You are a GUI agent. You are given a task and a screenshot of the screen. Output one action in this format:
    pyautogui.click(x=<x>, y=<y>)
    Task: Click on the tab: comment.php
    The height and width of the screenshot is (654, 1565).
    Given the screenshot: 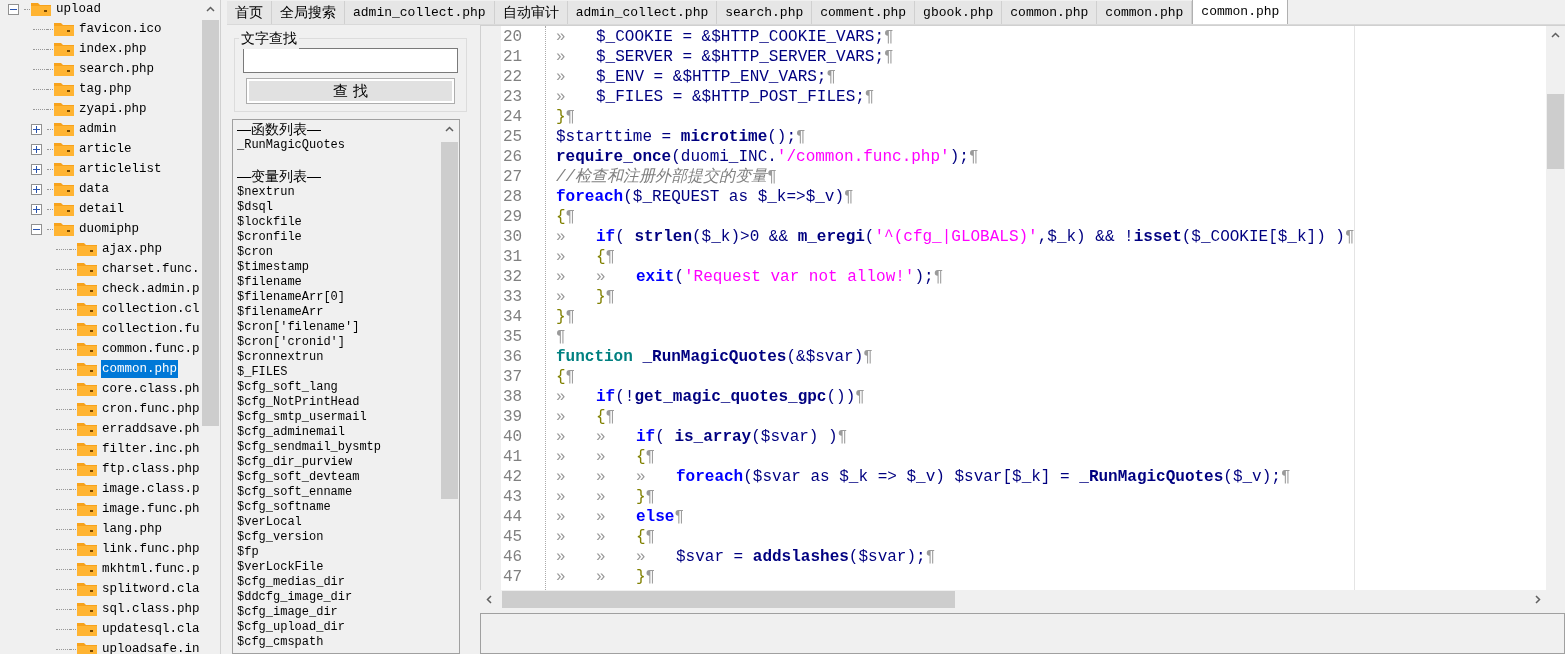 What is the action you would take?
    pyautogui.click(x=864, y=12)
    